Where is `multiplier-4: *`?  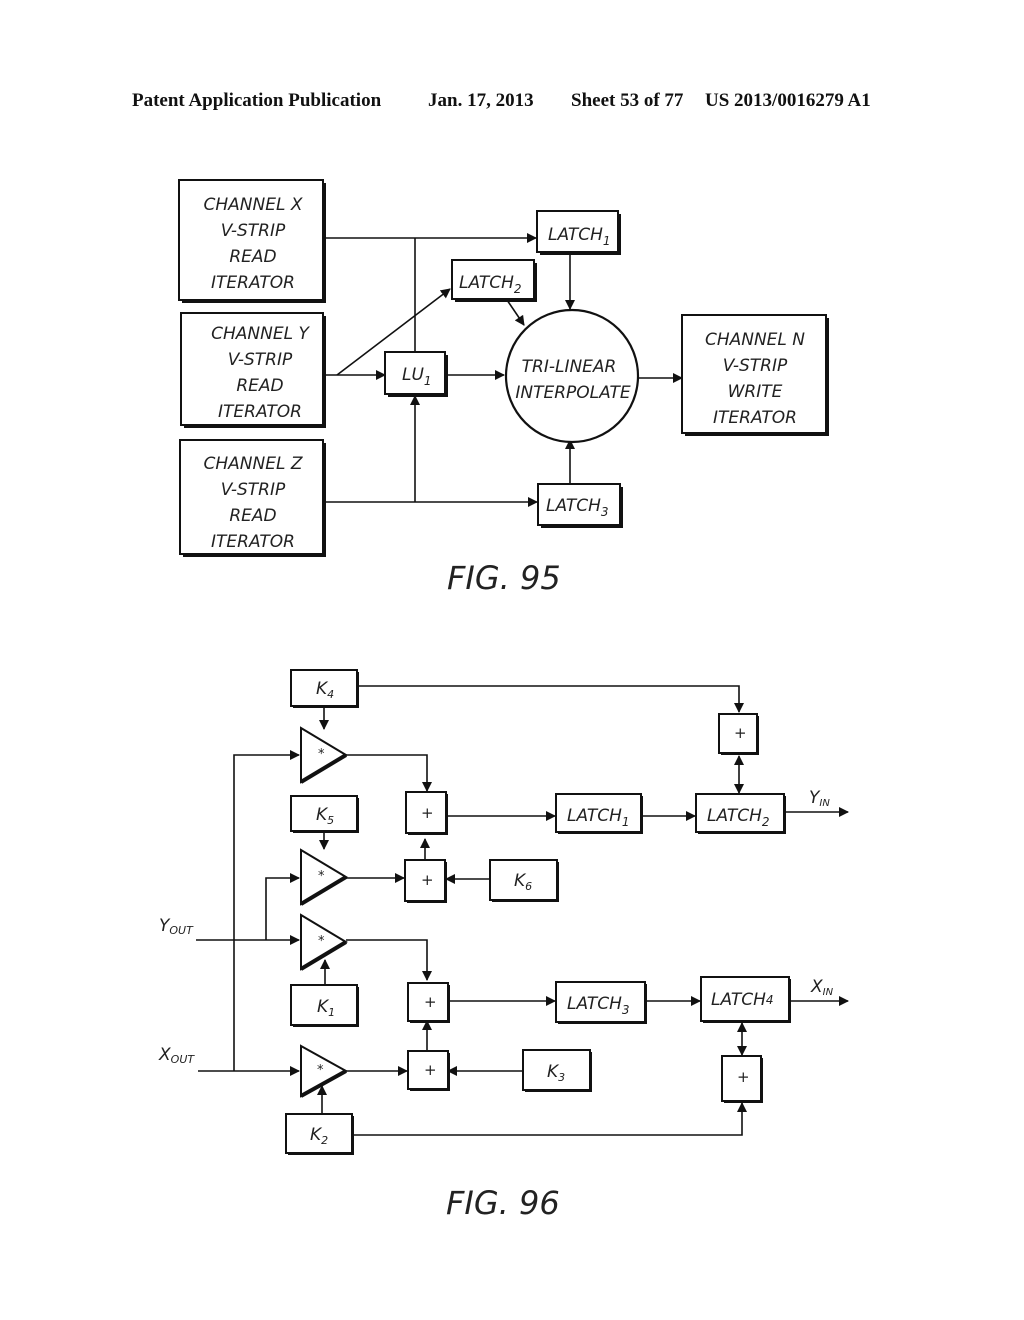 multiplier-4: * is located at coordinates (324, 1071).